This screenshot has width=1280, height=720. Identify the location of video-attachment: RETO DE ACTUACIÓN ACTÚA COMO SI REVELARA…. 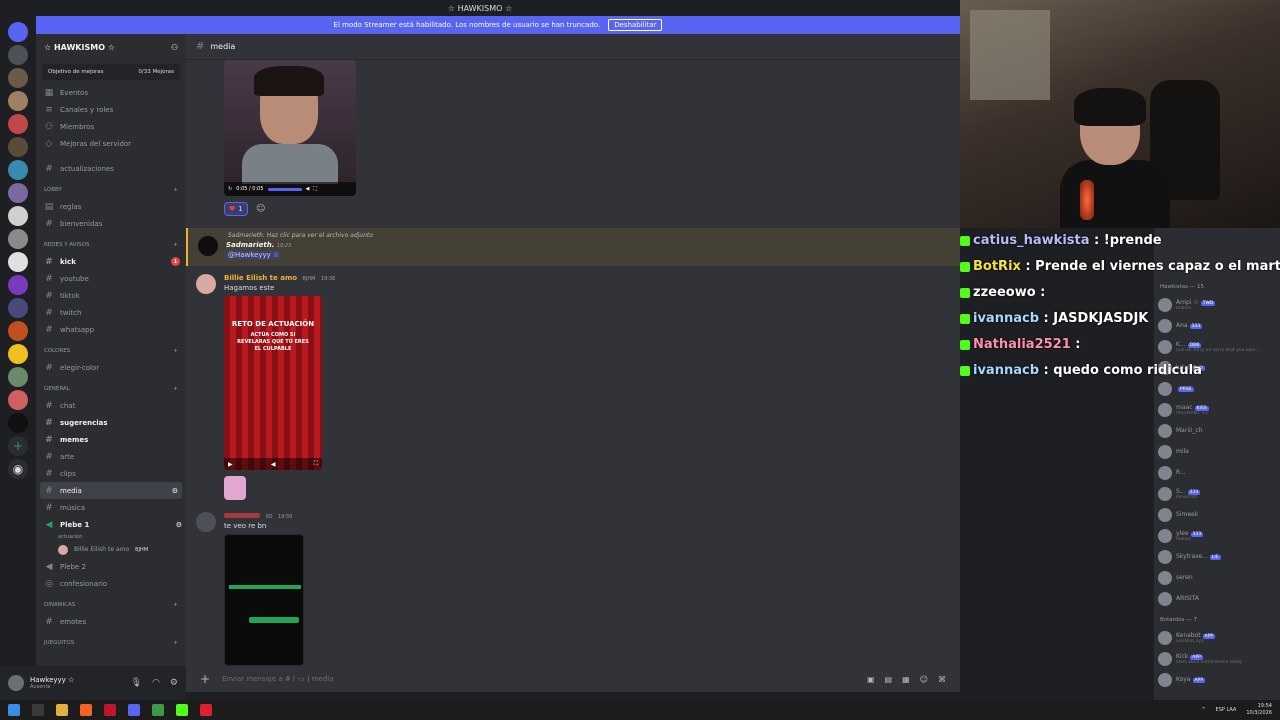
(273, 383).